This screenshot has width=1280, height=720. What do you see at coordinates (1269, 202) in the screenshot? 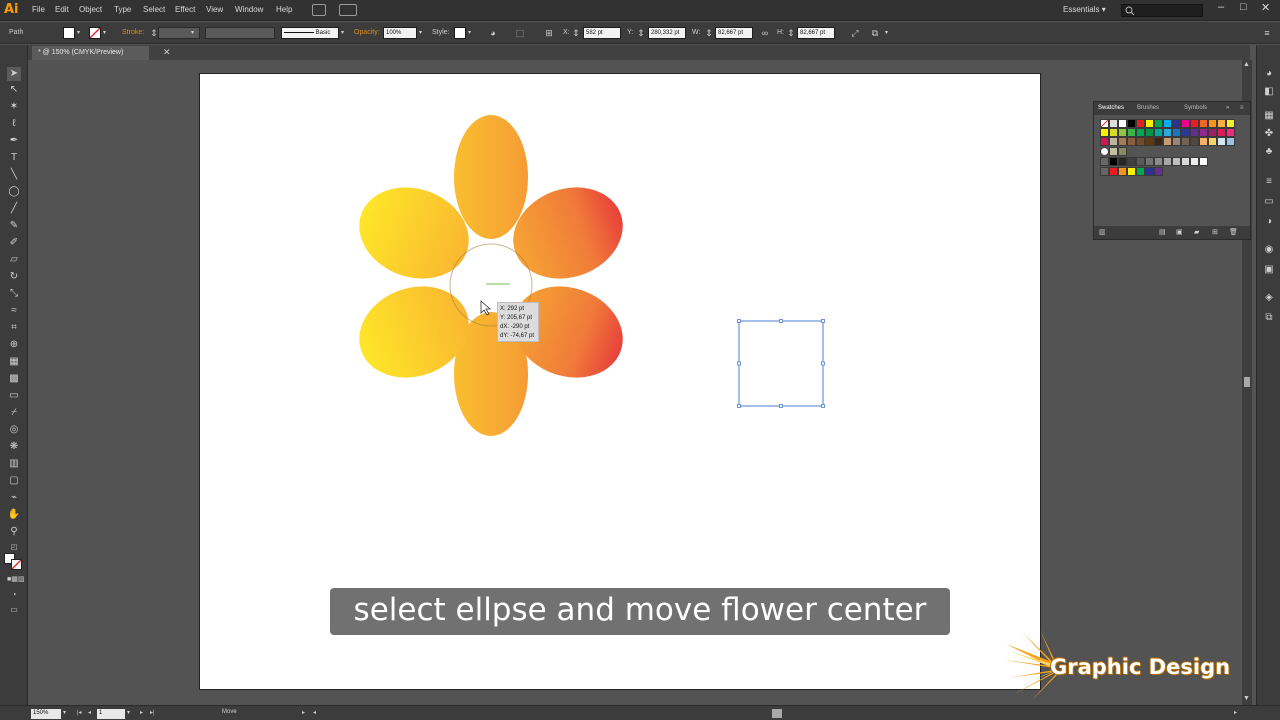
I see `gradient-panel-icon: ▭` at bounding box center [1269, 202].